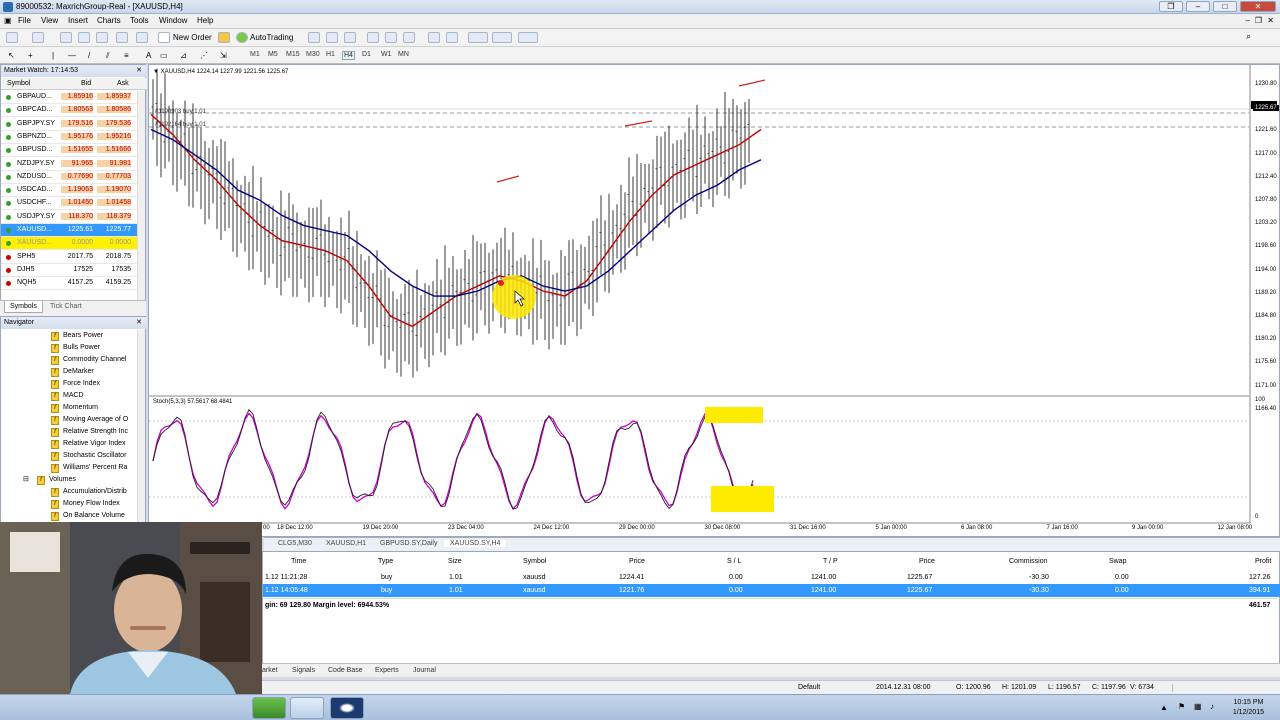  Describe the element at coordinates (123, 83) in the screenshot. I see `column-ask: Ask` at that location.